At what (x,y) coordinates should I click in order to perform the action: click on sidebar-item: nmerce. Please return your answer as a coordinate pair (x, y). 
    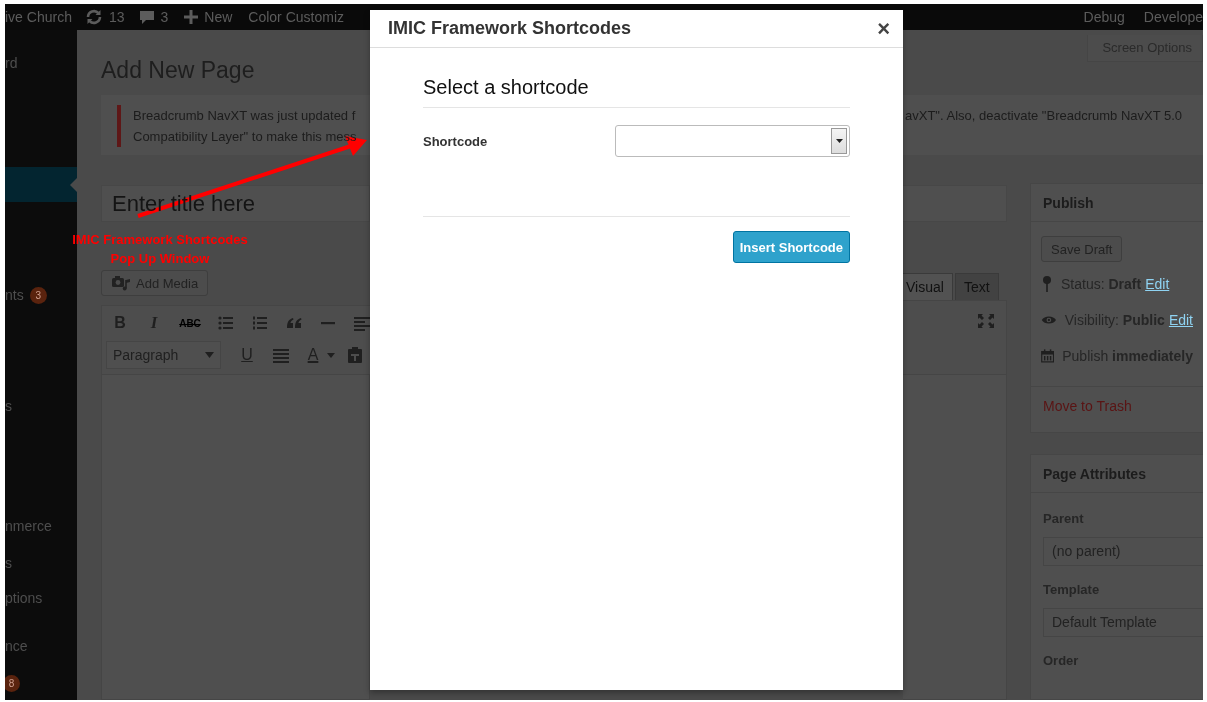
    Looking at the image, I should click on (41, 525).